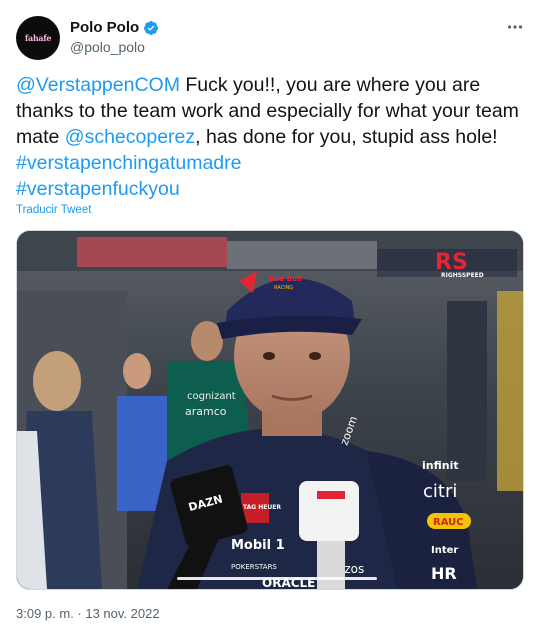 The image size is (540, 634). Describe the element at coordinates (53, 210) in the screenshot. I see `translate-tweet-link: Traducir Tweet` at that location.